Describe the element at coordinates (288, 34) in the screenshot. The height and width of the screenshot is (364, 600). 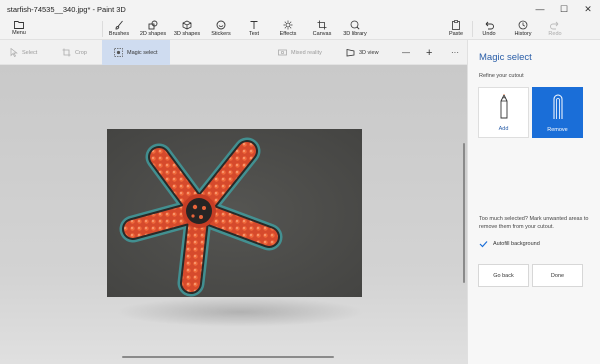
I see `tool-label: Effects` at that location.